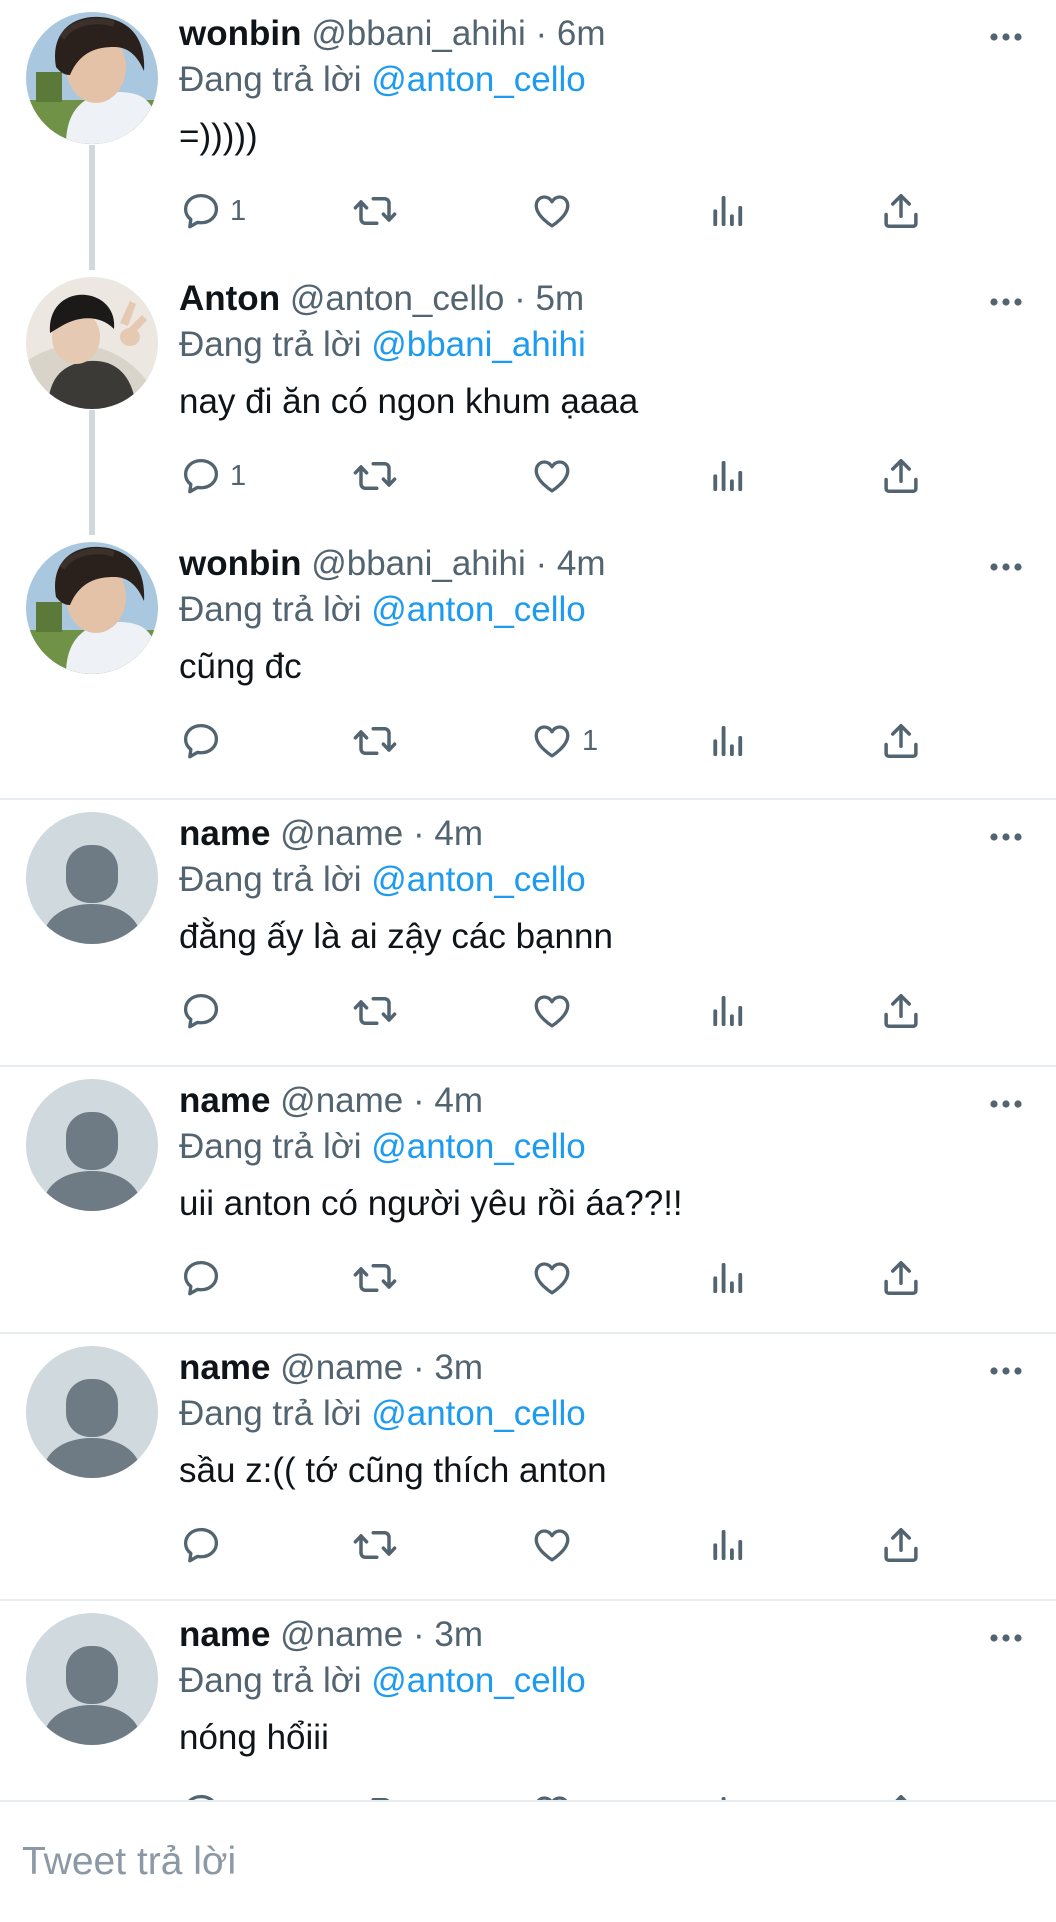 This screenshot has height=1922, width=1056. Describe the element at coordinates (590, 741) in the screenshot. I see `like-count: 1` at that location.